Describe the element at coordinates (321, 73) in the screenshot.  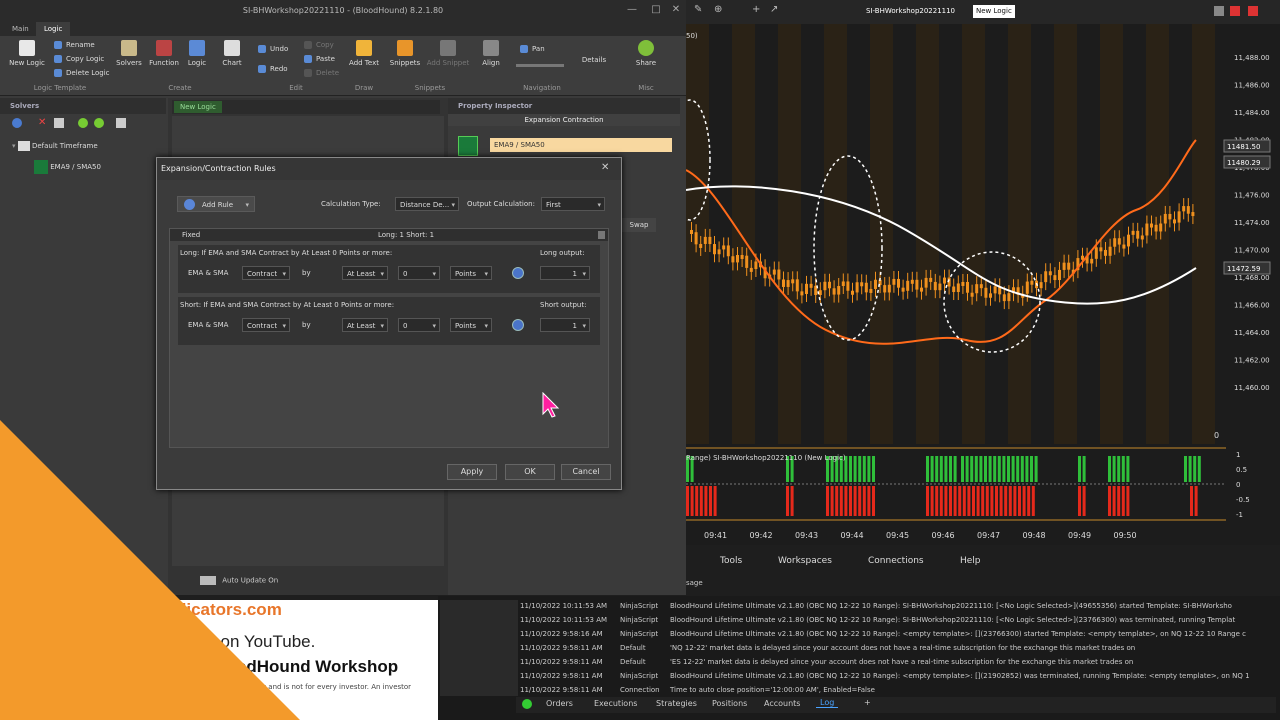
I see `delete-button: Delete` at that location.